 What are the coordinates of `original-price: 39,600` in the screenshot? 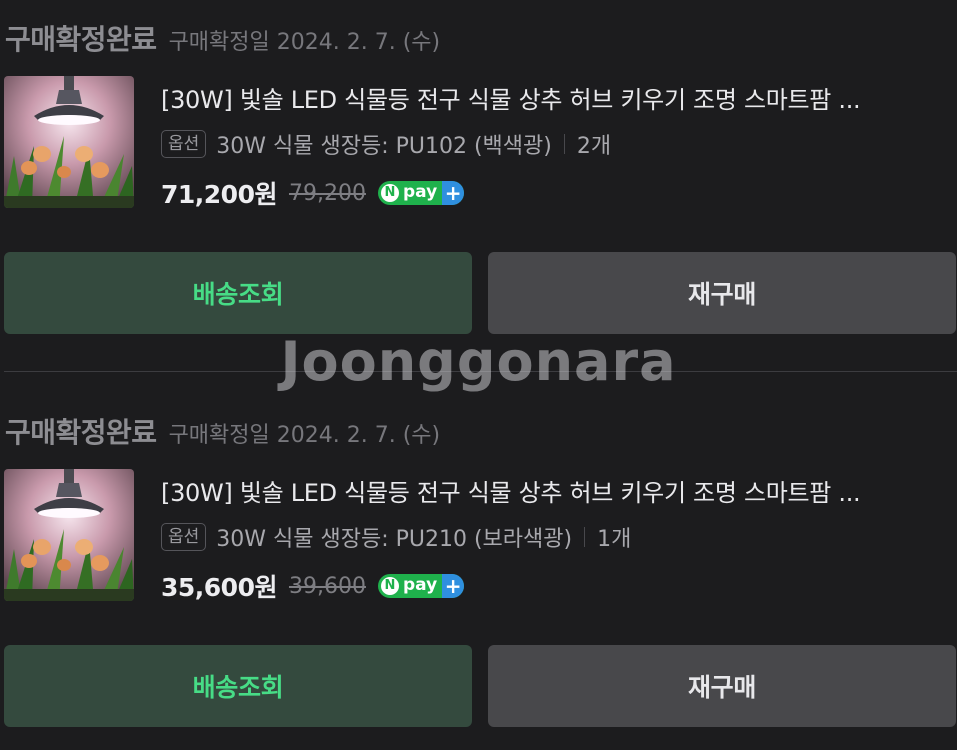 It's located at (327, 586).